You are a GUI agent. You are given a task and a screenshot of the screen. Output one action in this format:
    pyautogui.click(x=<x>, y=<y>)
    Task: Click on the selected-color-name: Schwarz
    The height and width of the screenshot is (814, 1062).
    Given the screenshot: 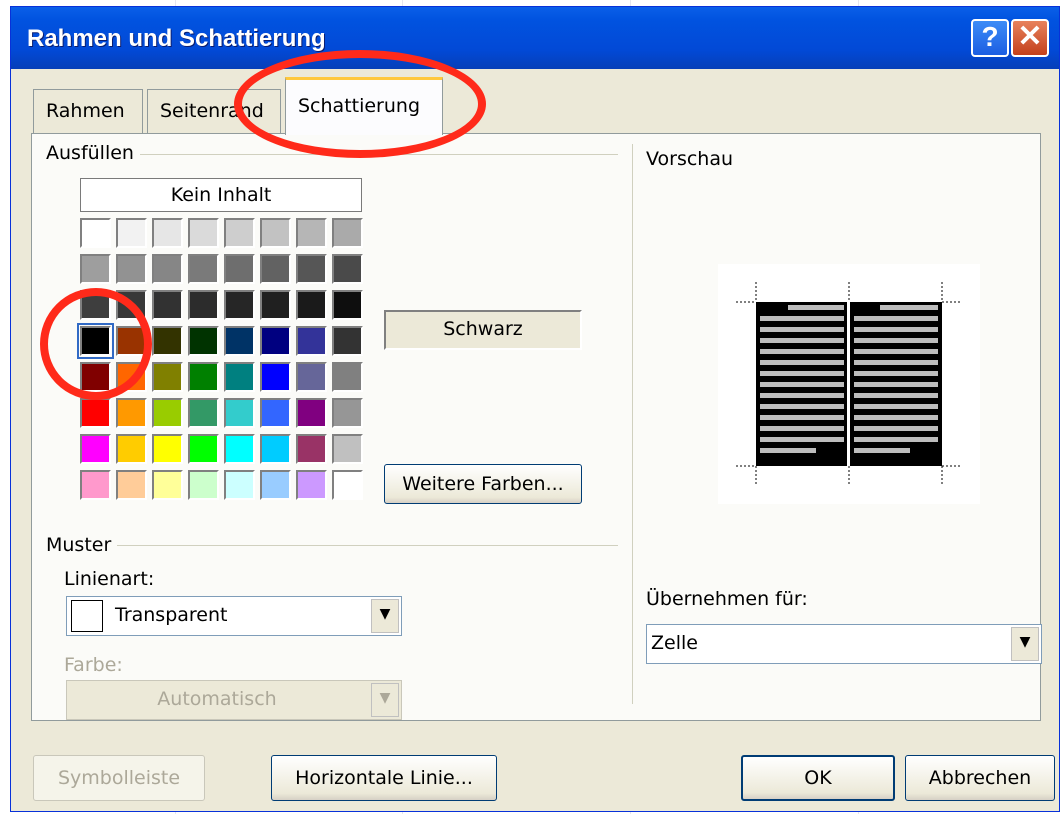 What is the action you would take?
    pyautogui.click(x=483, y=330)
    